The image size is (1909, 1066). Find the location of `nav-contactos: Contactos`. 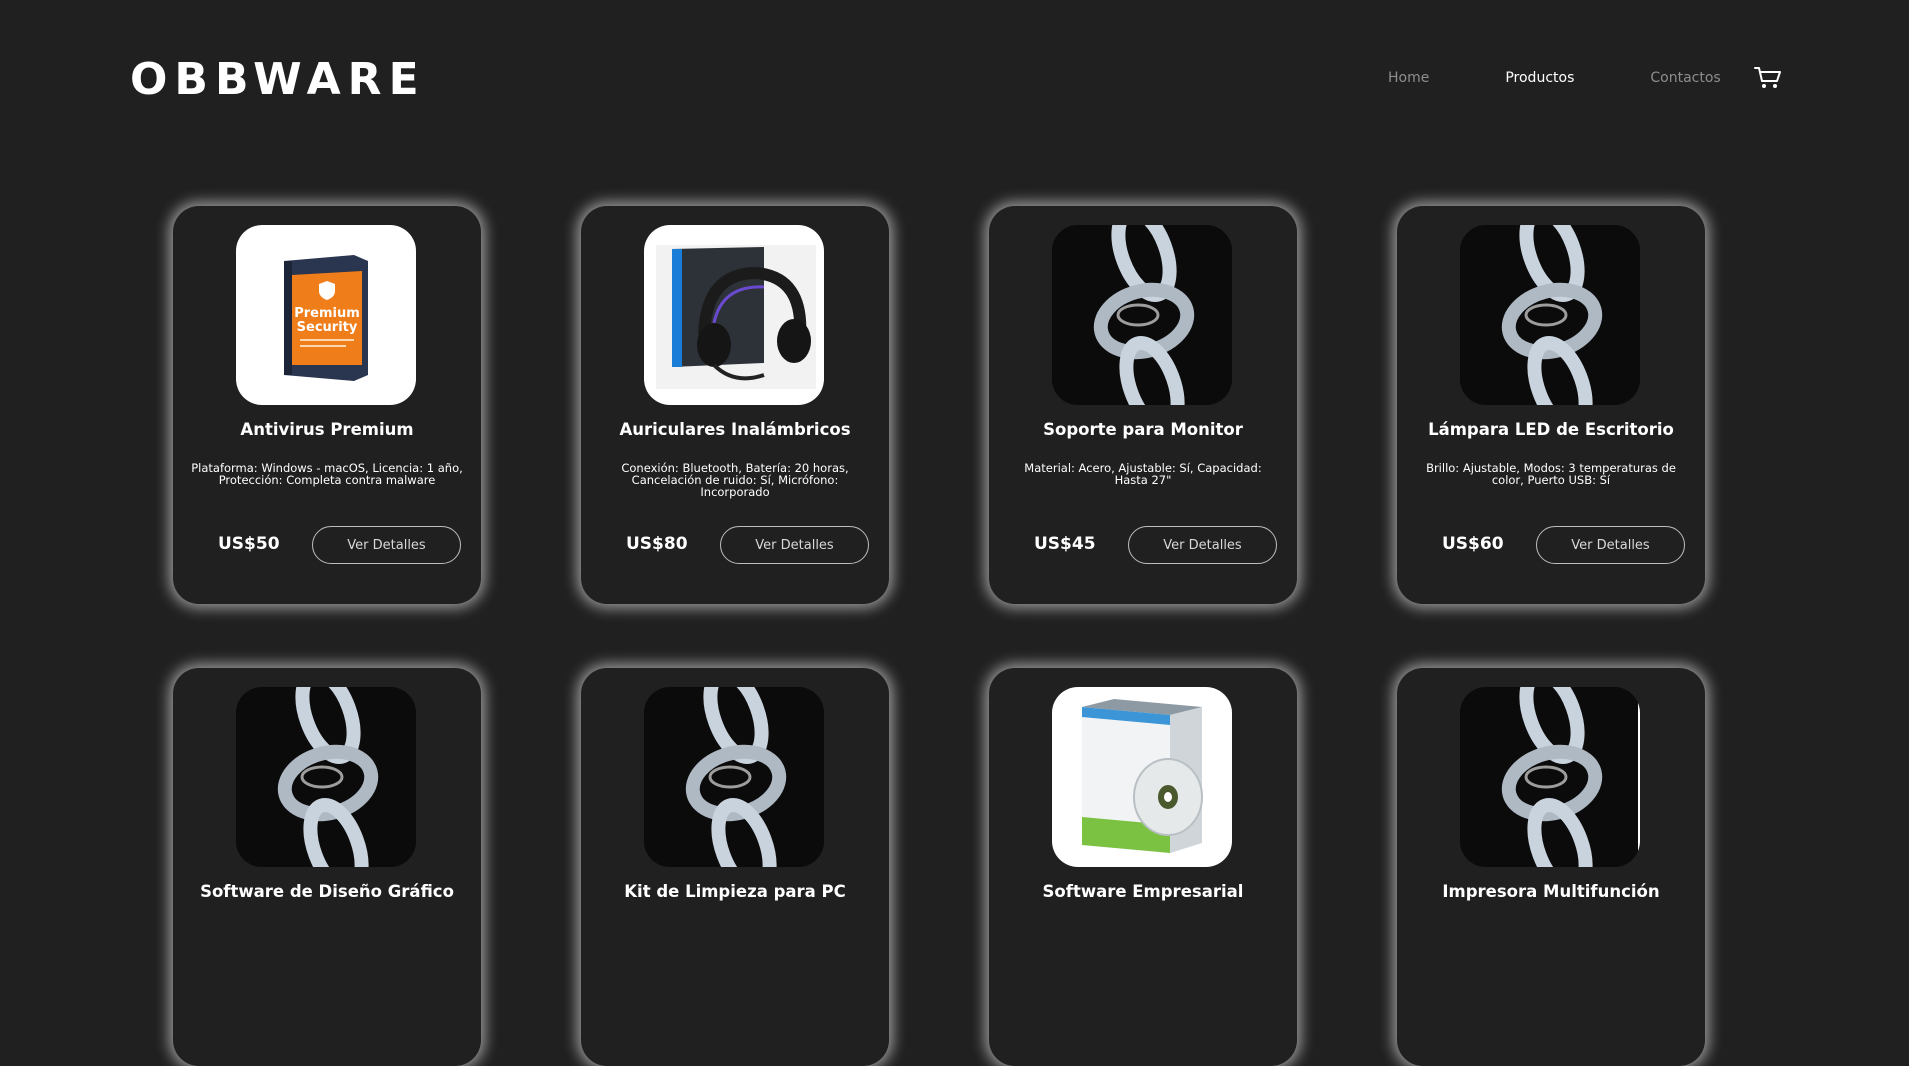

nav-contactos: Contactos is located at coordinates (1685, 78).